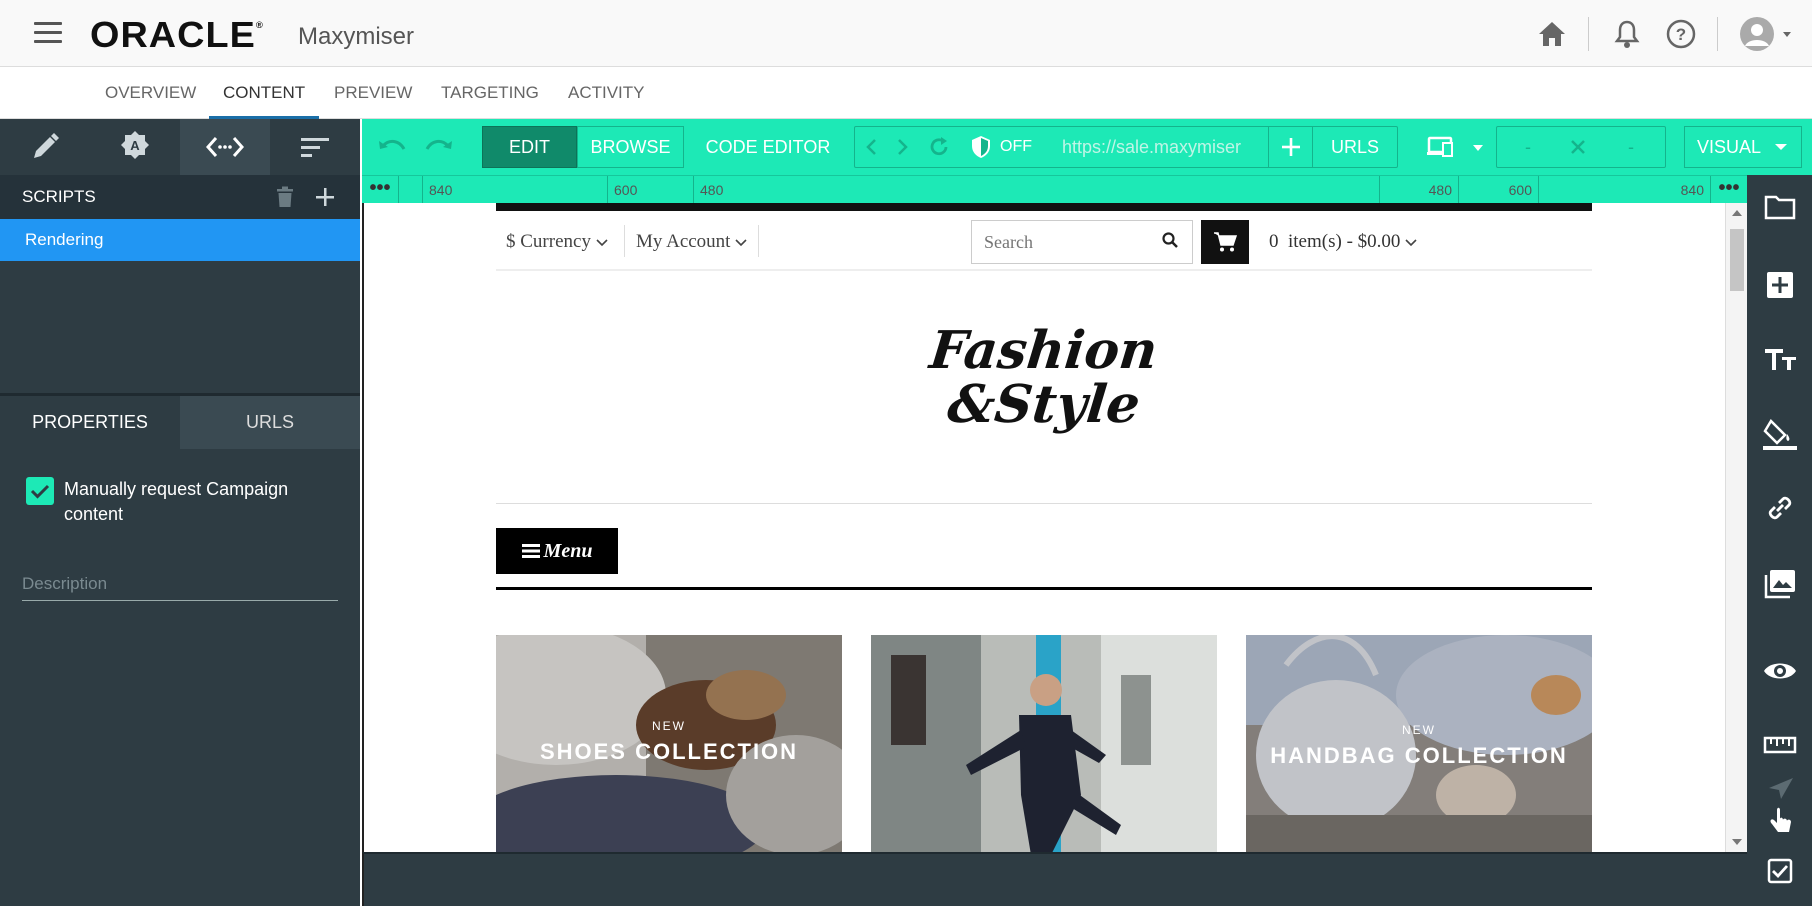  I want to click on mode-dropdown: VISUAL, so click(1743, 147).